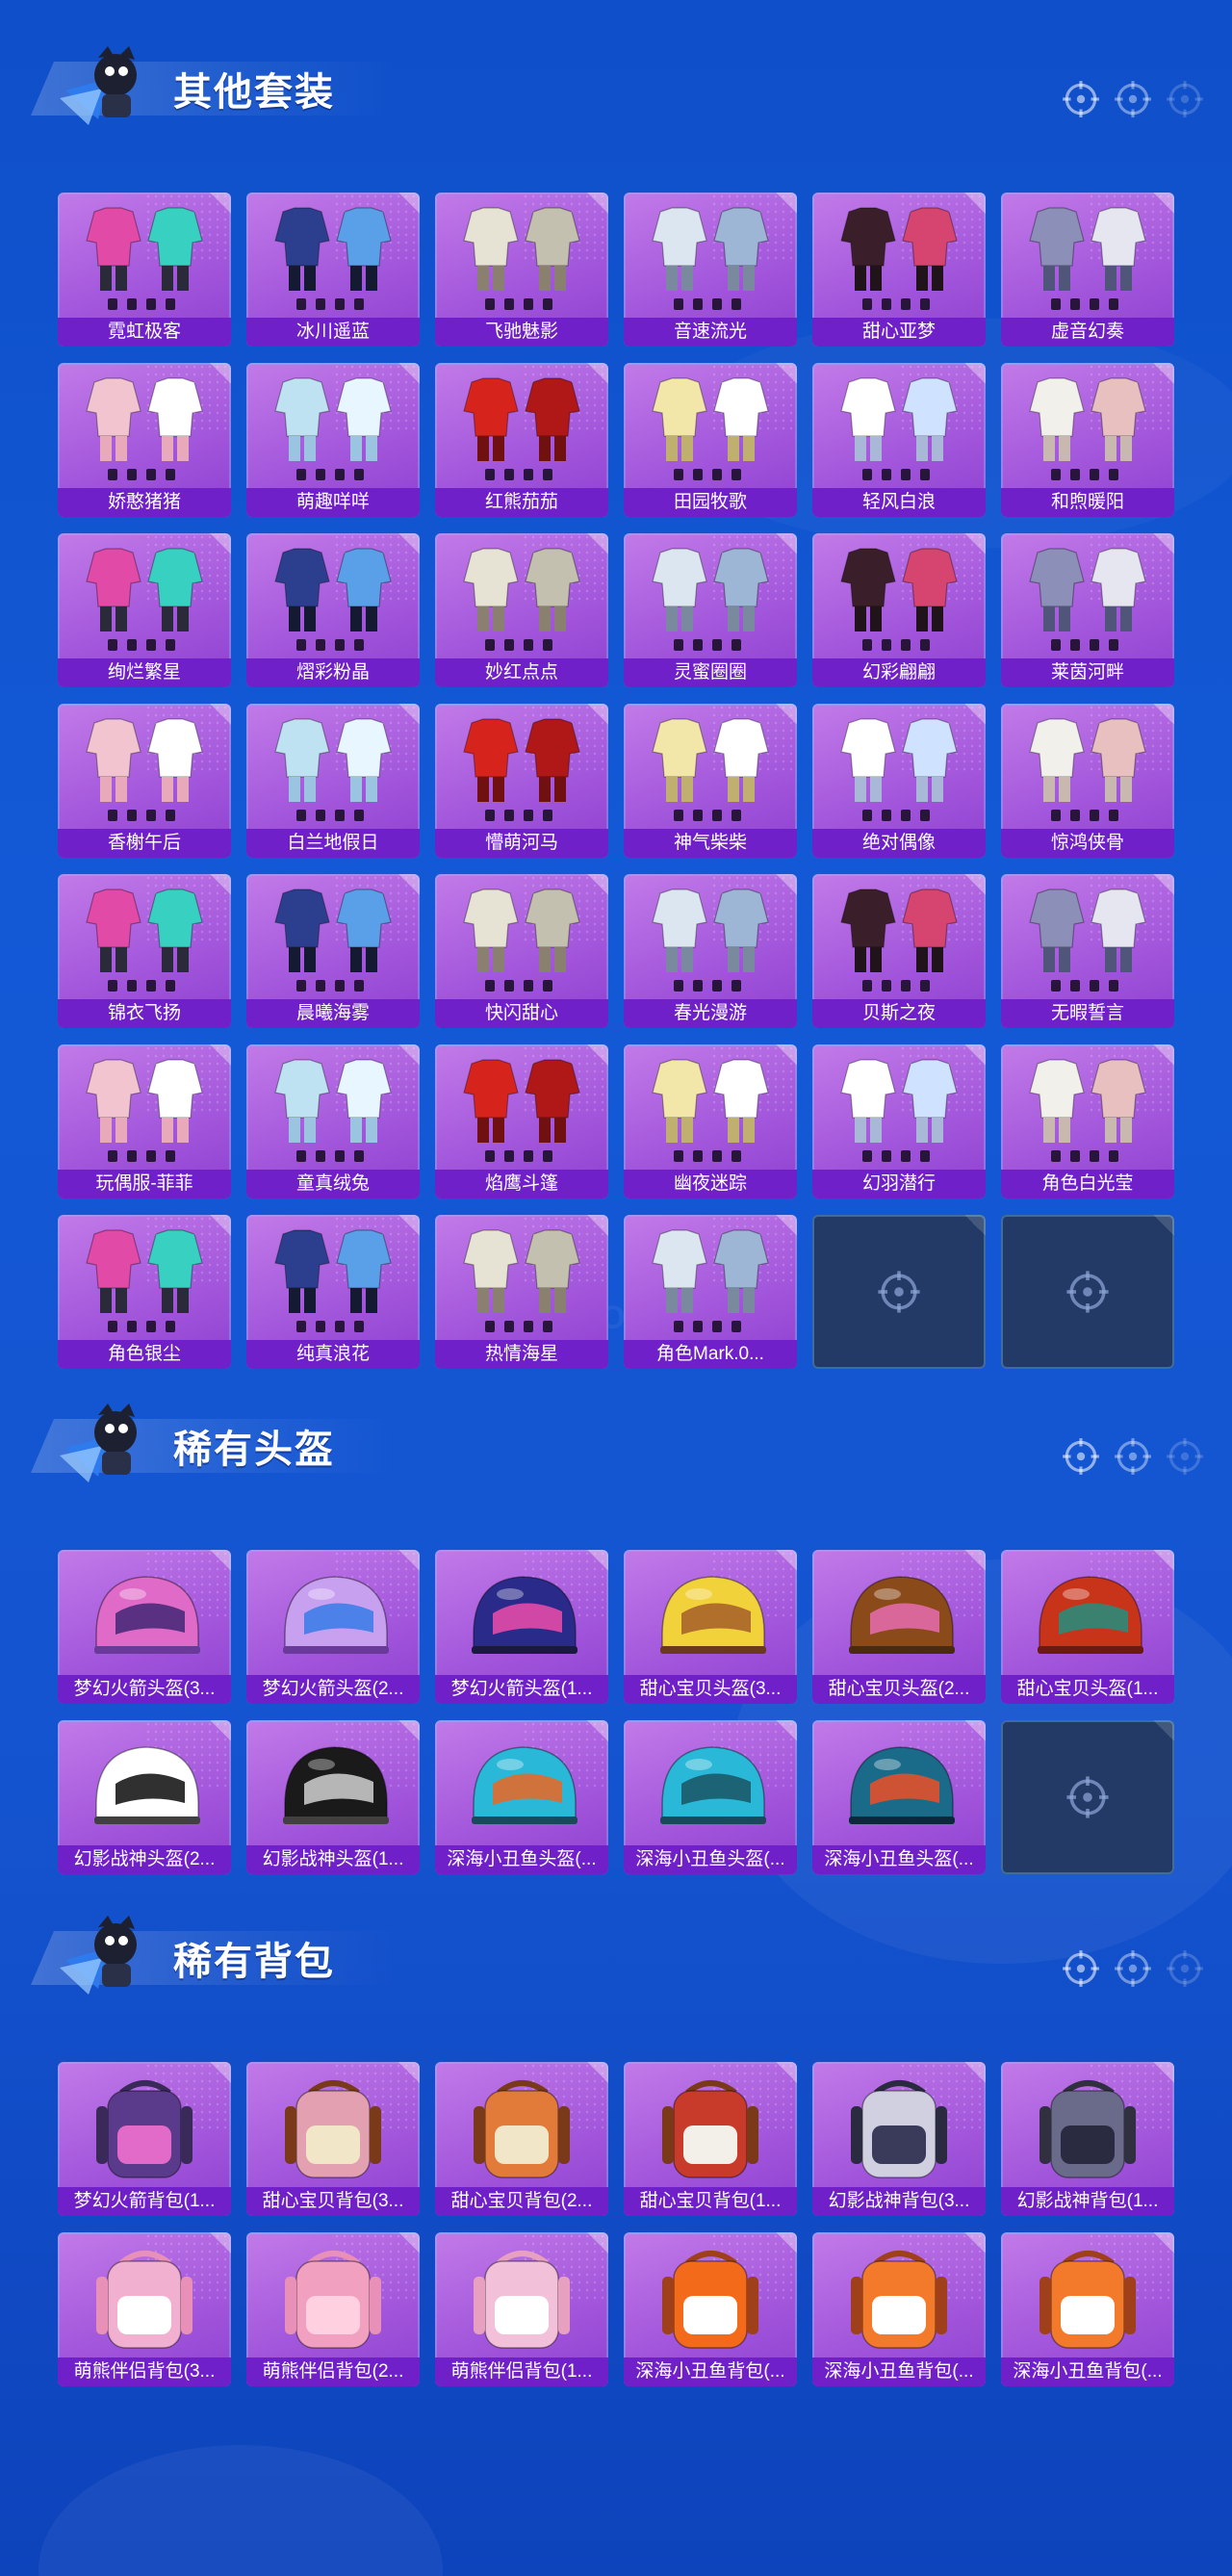  I want to click on outfit-card: 懵萌河马, so click(521, 781).